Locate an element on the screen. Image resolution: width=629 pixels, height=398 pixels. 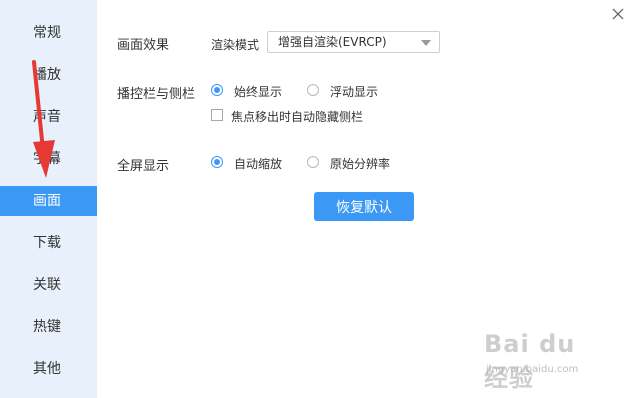
watermark-main-text: Bai du 经验 is located at coordinates (530, 361).